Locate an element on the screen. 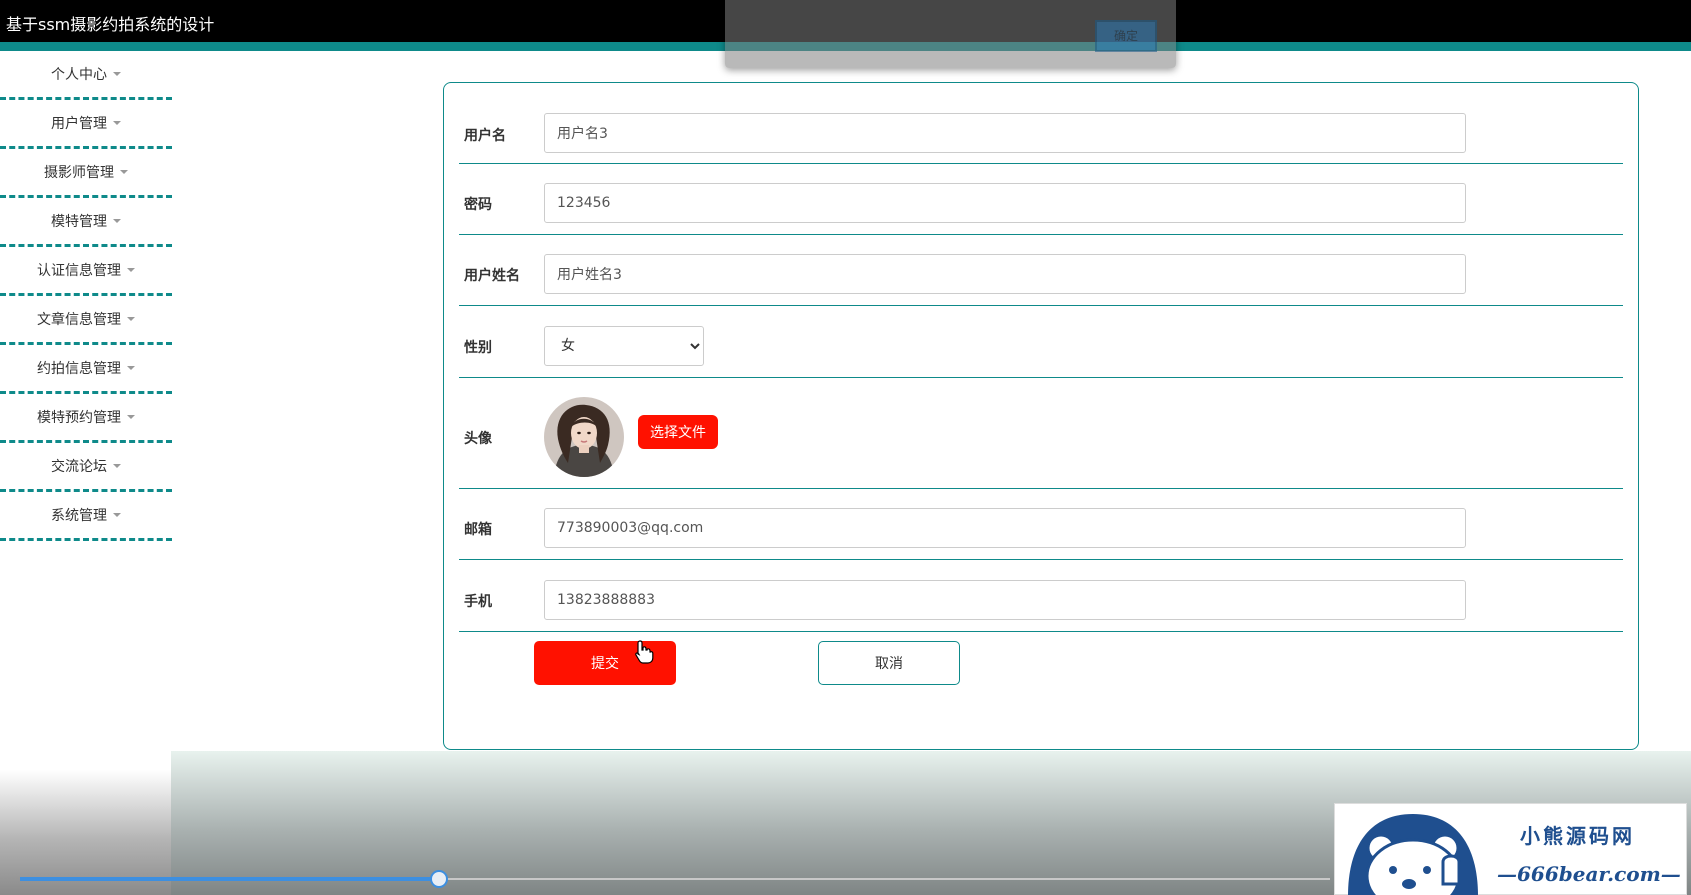 Image resolution: width=1691 pixels, height=895 pixels. video-progress-handle is located at coordinates (439, 879).